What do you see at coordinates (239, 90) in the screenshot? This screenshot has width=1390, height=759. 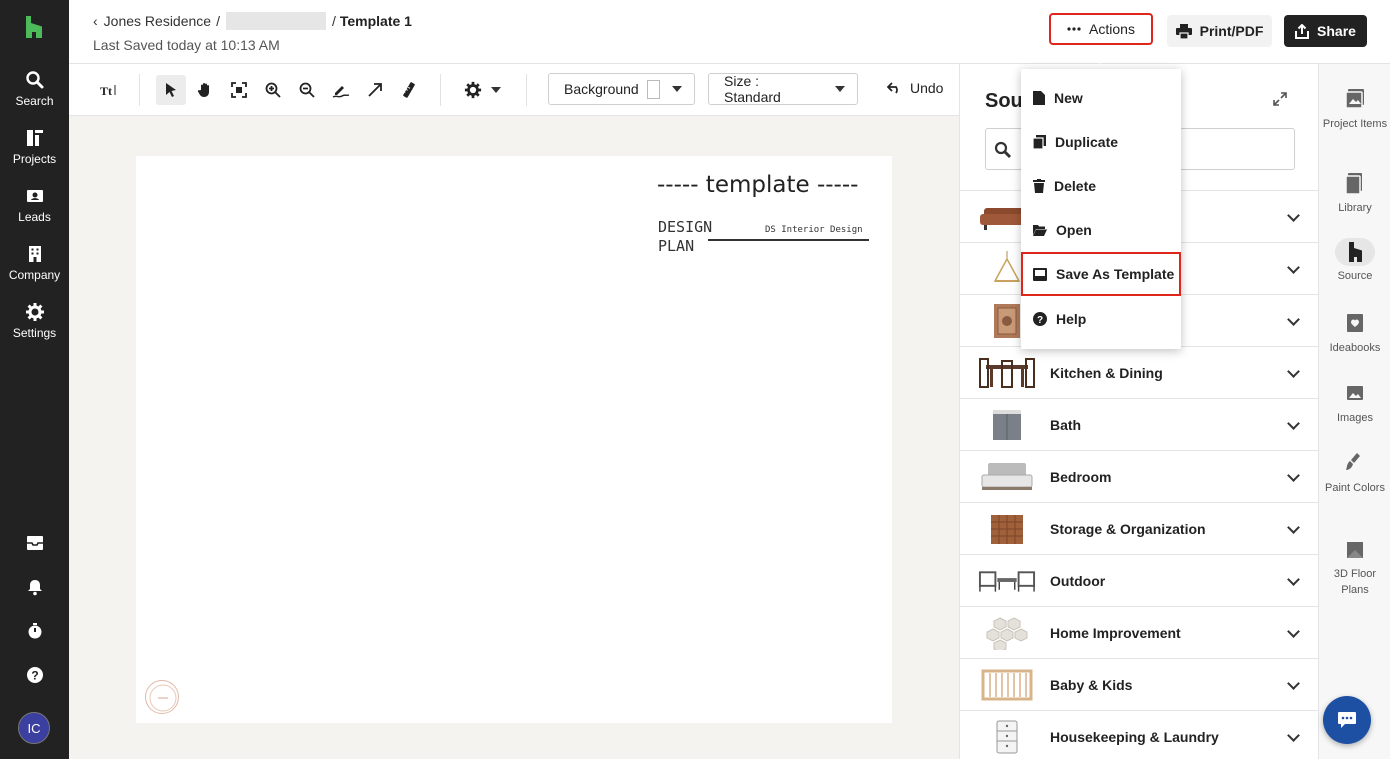 I see `fit-screen-tool` at bounding box center [239, 90].